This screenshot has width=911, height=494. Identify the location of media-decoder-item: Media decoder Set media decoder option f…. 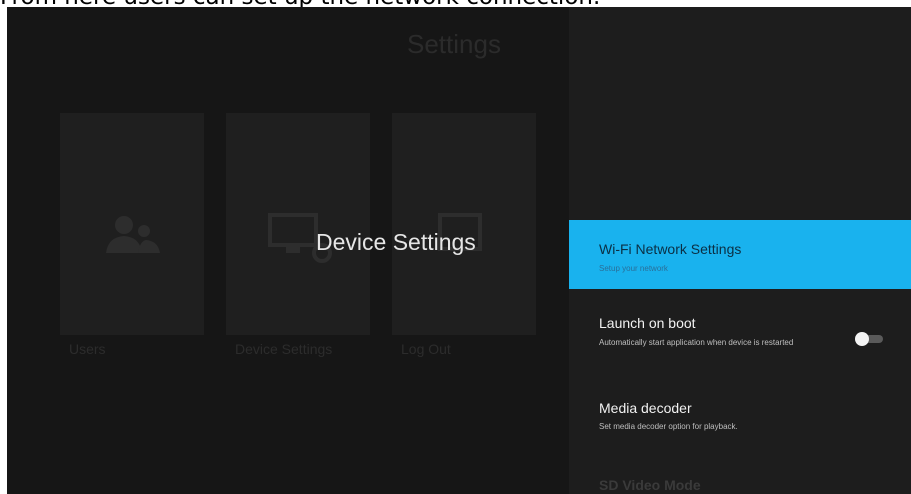
(740, 417).